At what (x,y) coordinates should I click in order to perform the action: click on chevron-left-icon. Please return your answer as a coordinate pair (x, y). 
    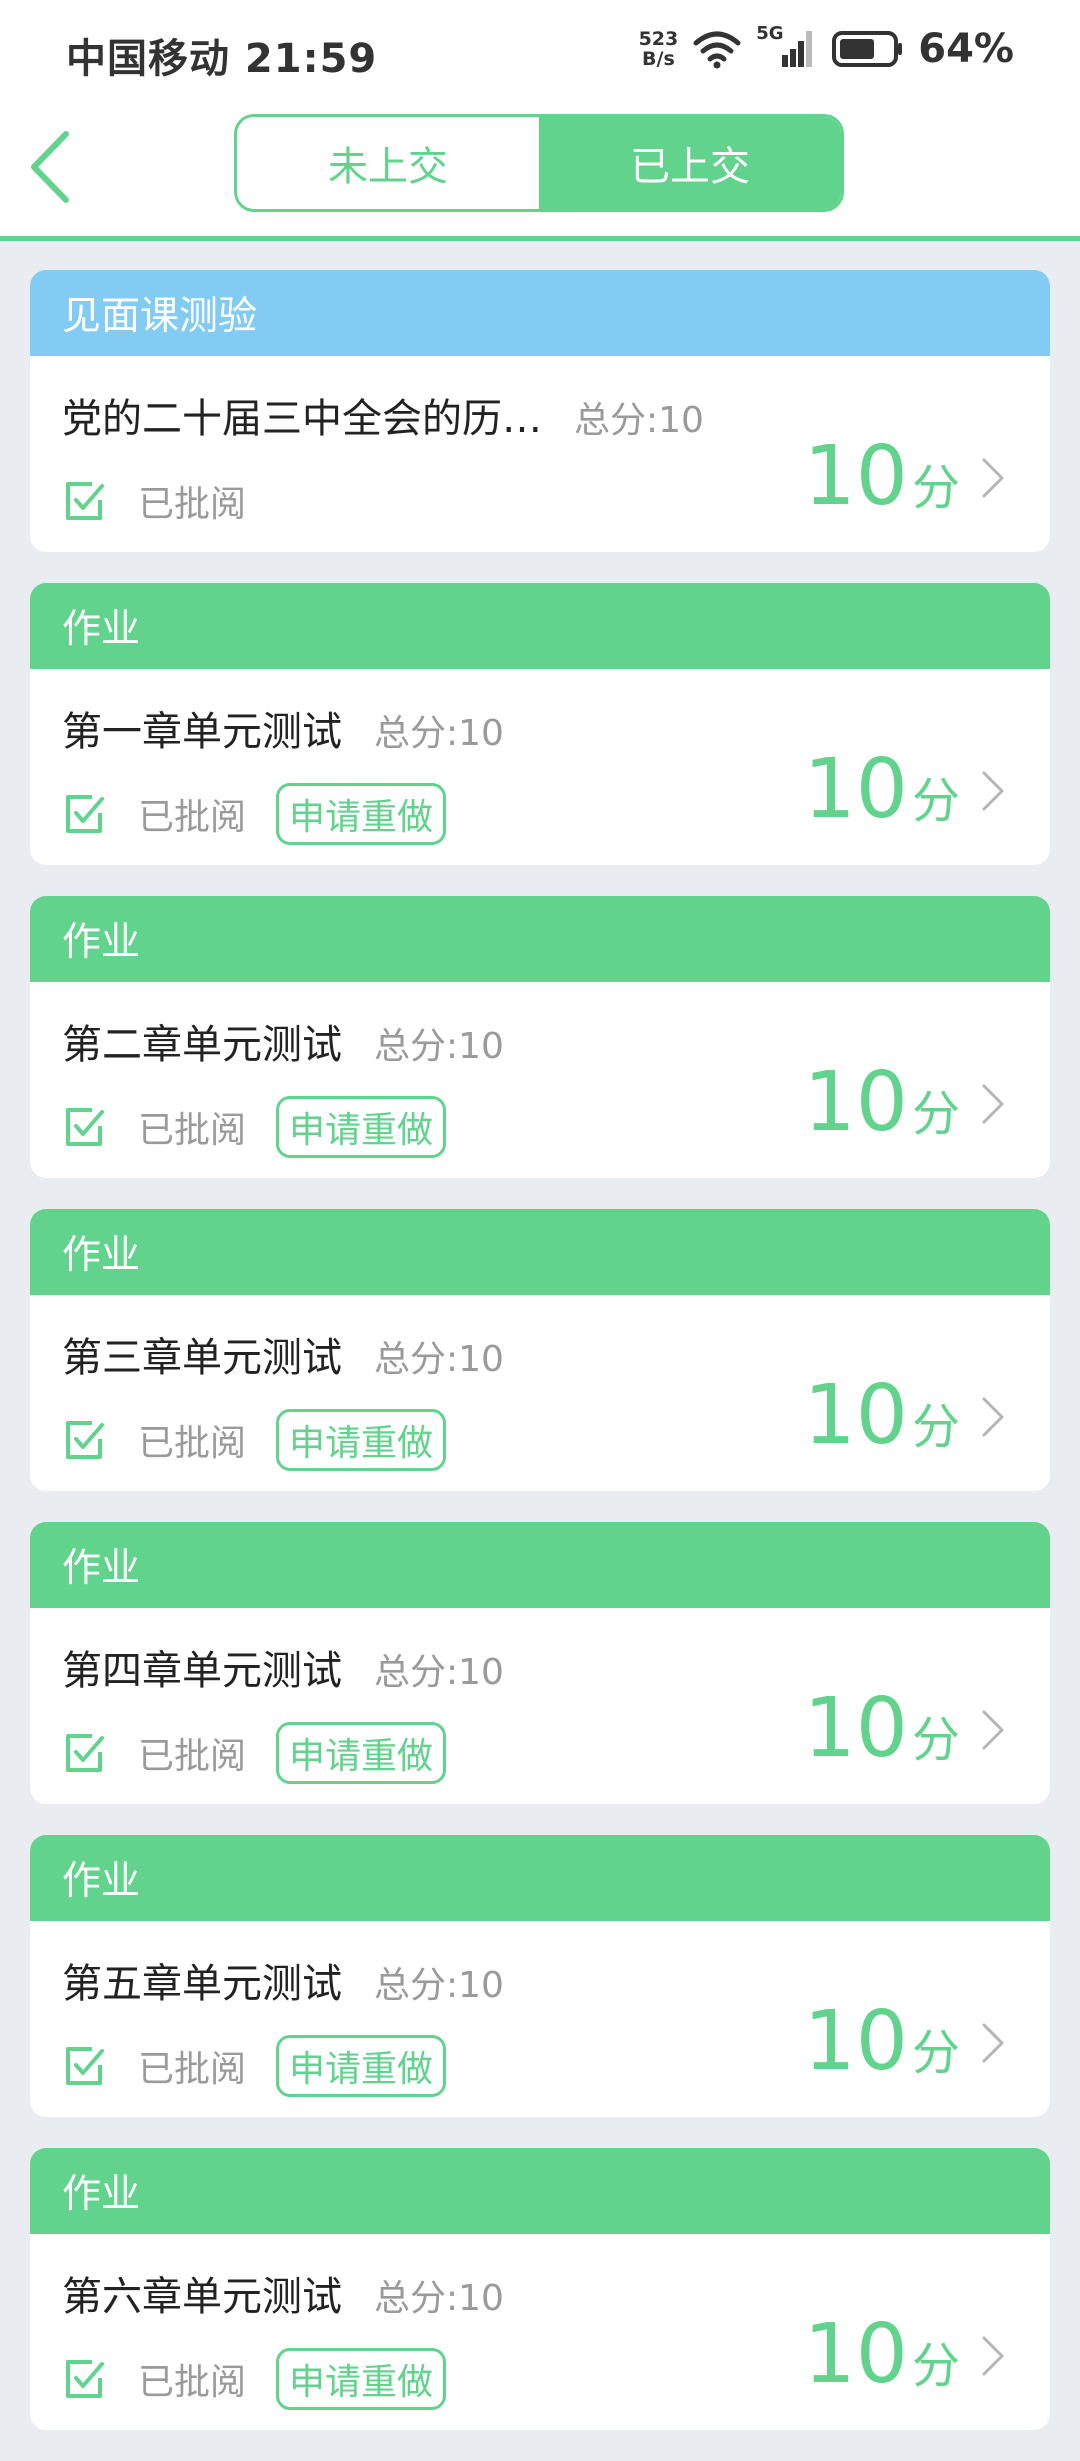
    Looking at the image, I should click on (50, 167).